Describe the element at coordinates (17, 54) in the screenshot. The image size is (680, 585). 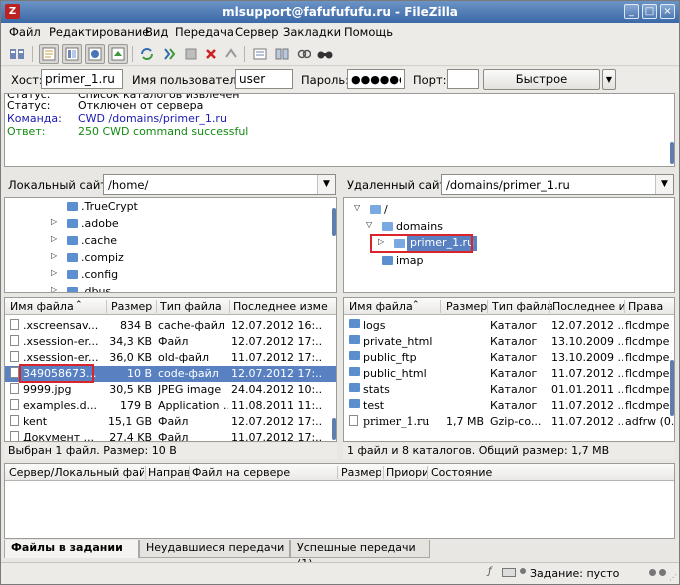
I see `site-manager-icon` at that location.